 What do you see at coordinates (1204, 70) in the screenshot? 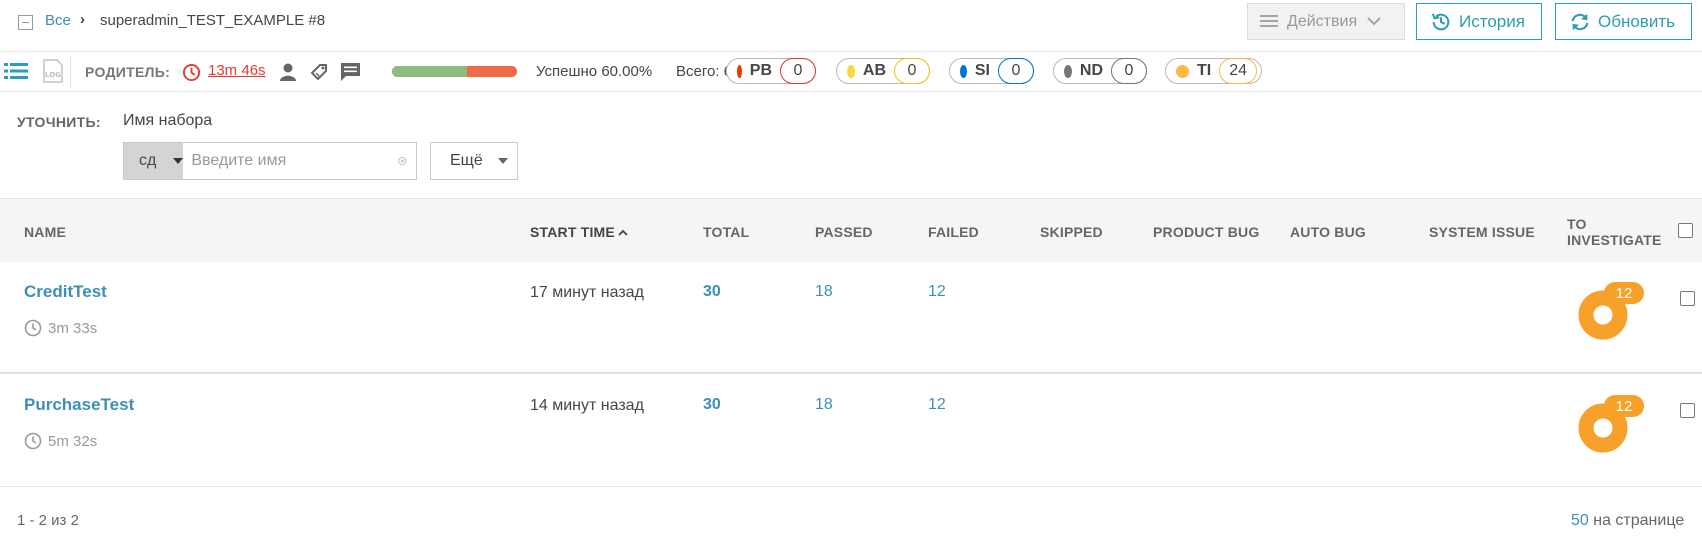
I see `defect-code: TI` at bounding box center [1204, 70].